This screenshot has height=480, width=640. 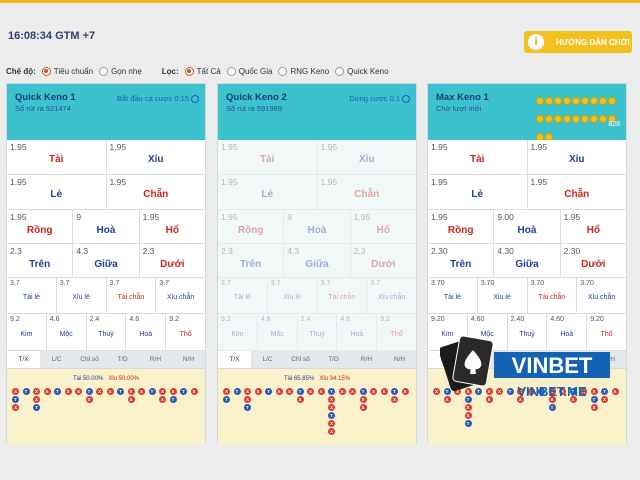 I want to click on bet-odds: 4.60, so click(x=557, y=319).